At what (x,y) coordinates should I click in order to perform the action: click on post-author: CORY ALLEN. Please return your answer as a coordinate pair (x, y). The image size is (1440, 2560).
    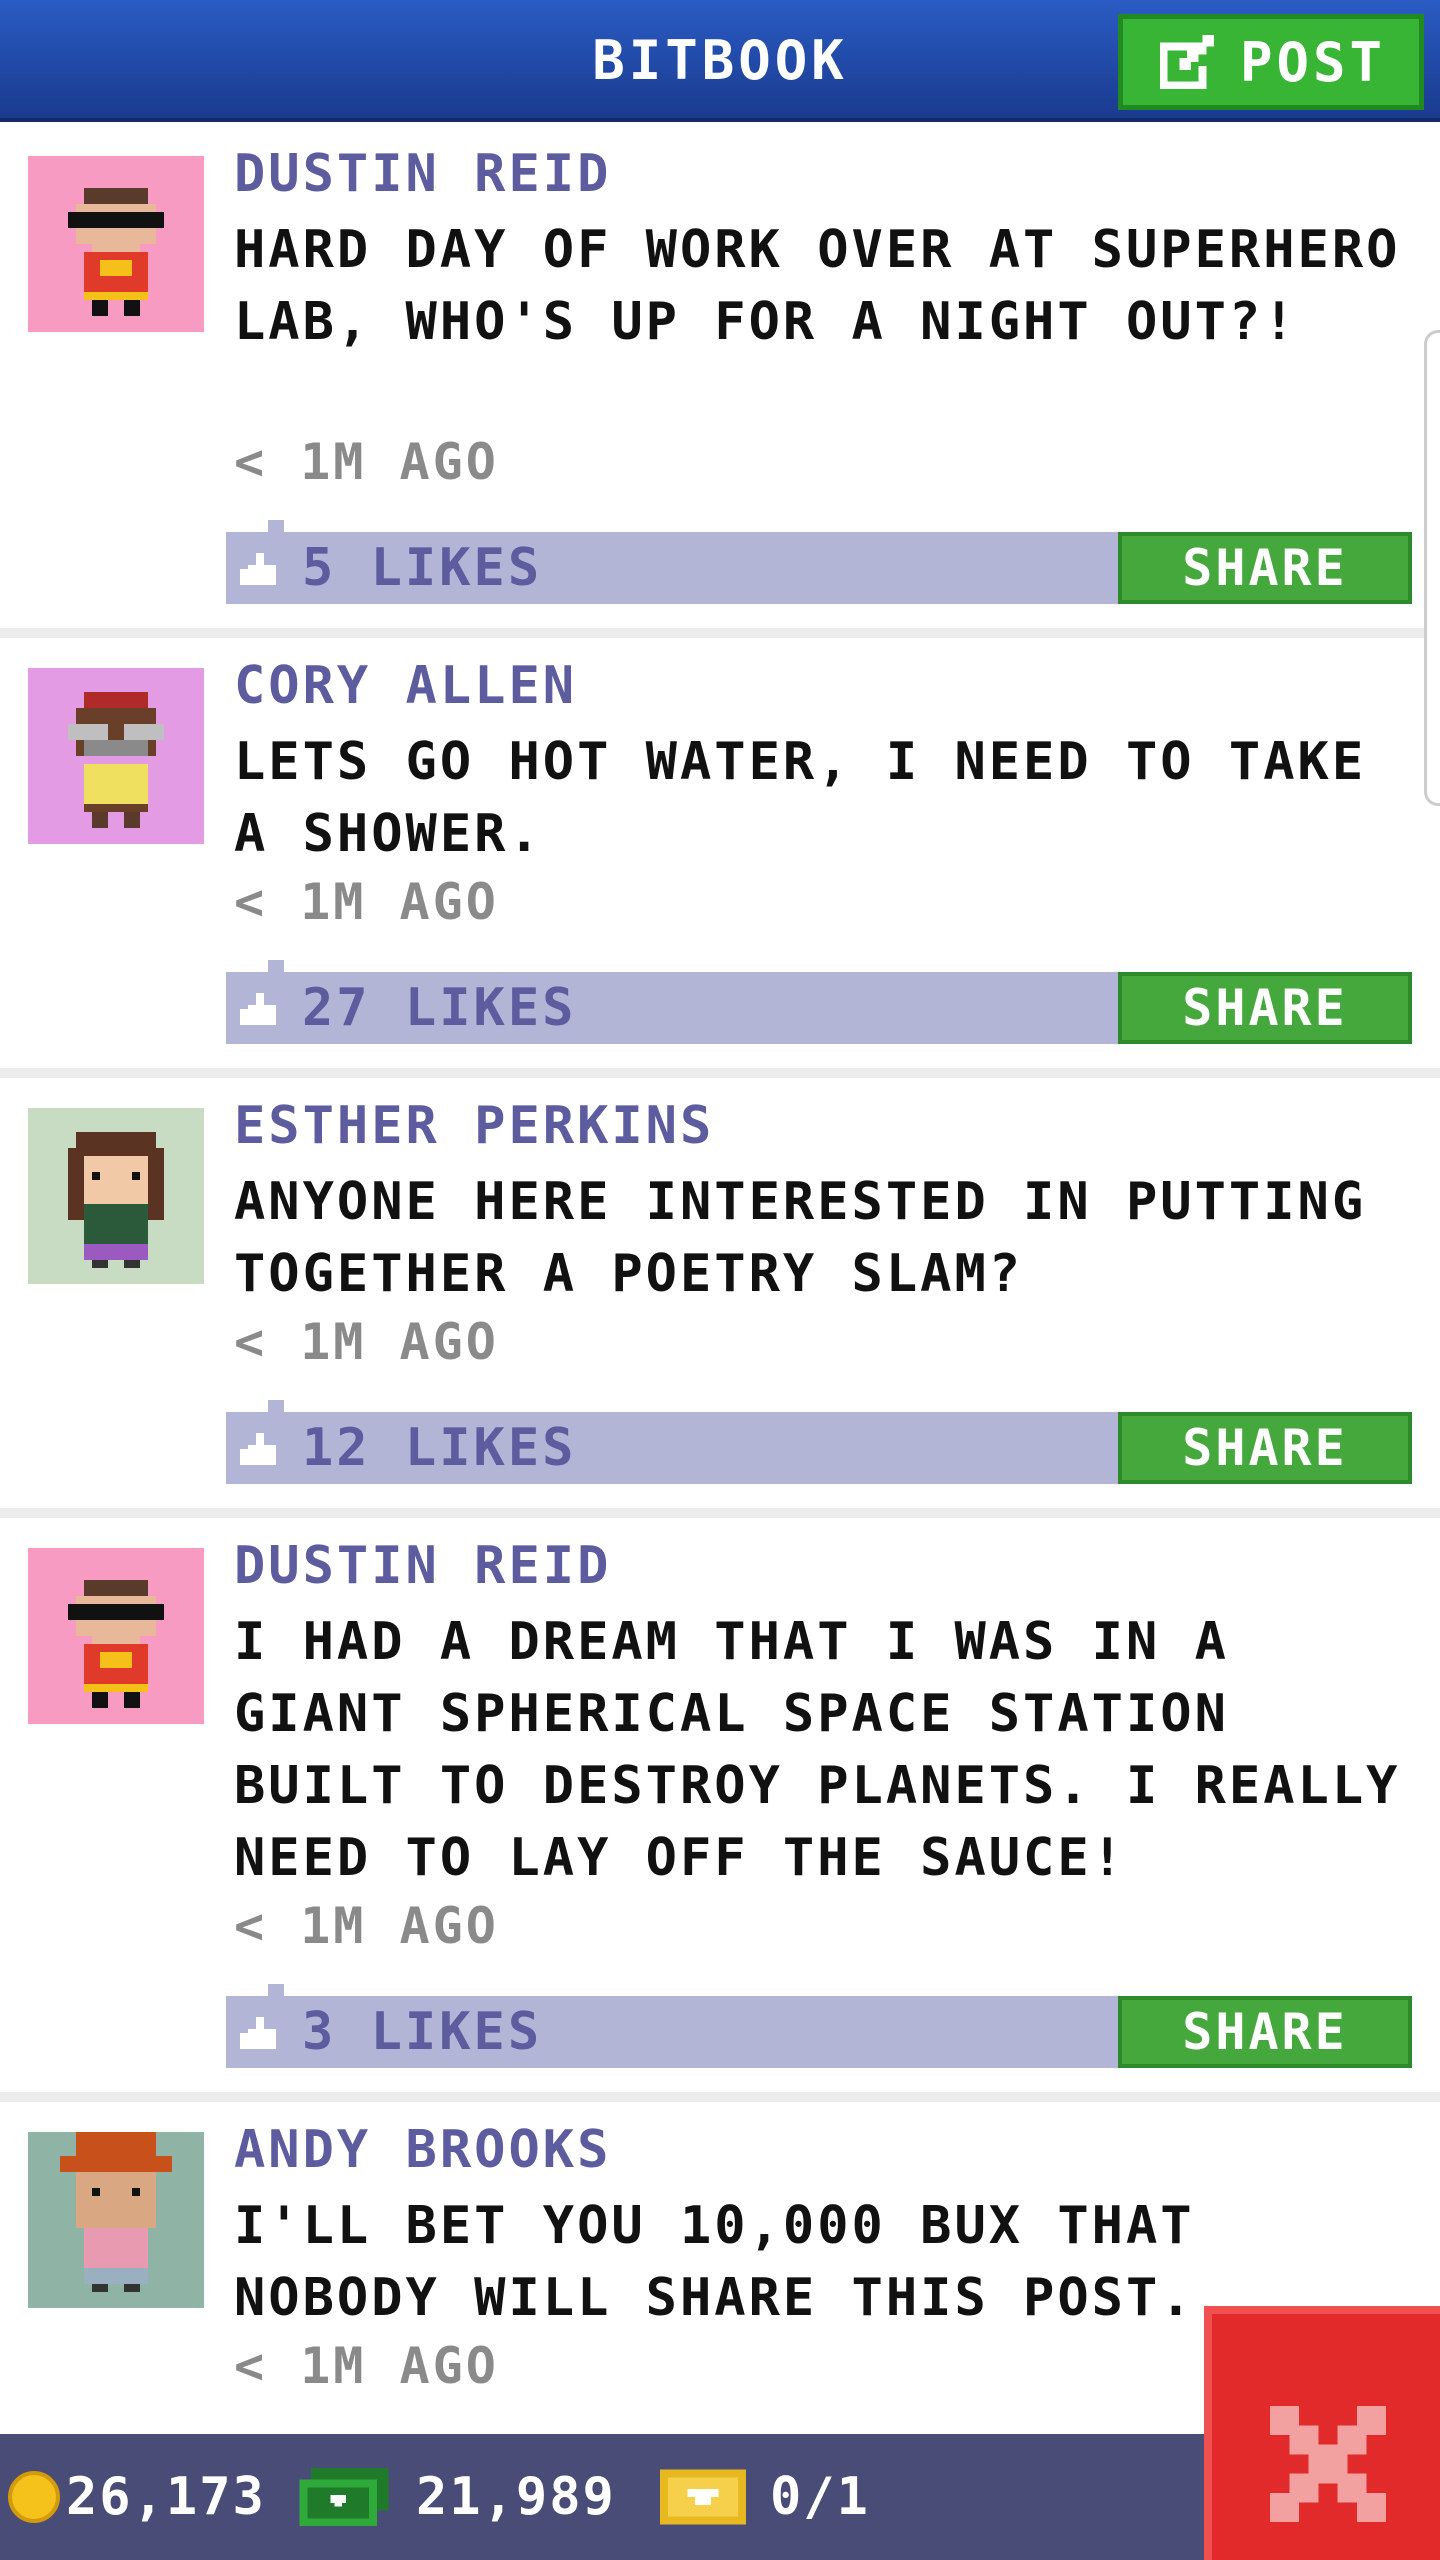
    Looking at the image, I should click on (405, 686).